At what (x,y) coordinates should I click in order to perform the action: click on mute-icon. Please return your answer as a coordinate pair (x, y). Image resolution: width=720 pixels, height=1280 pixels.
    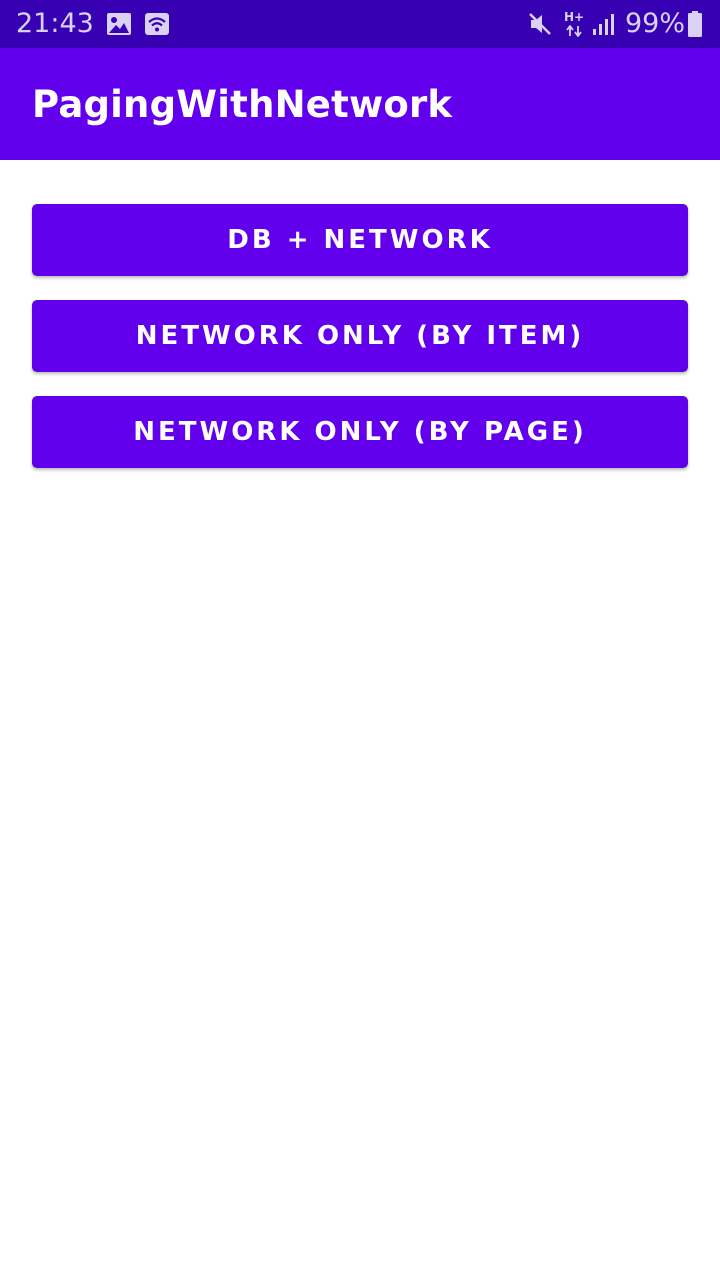
    Looking at the image, I should click on (540, 24).